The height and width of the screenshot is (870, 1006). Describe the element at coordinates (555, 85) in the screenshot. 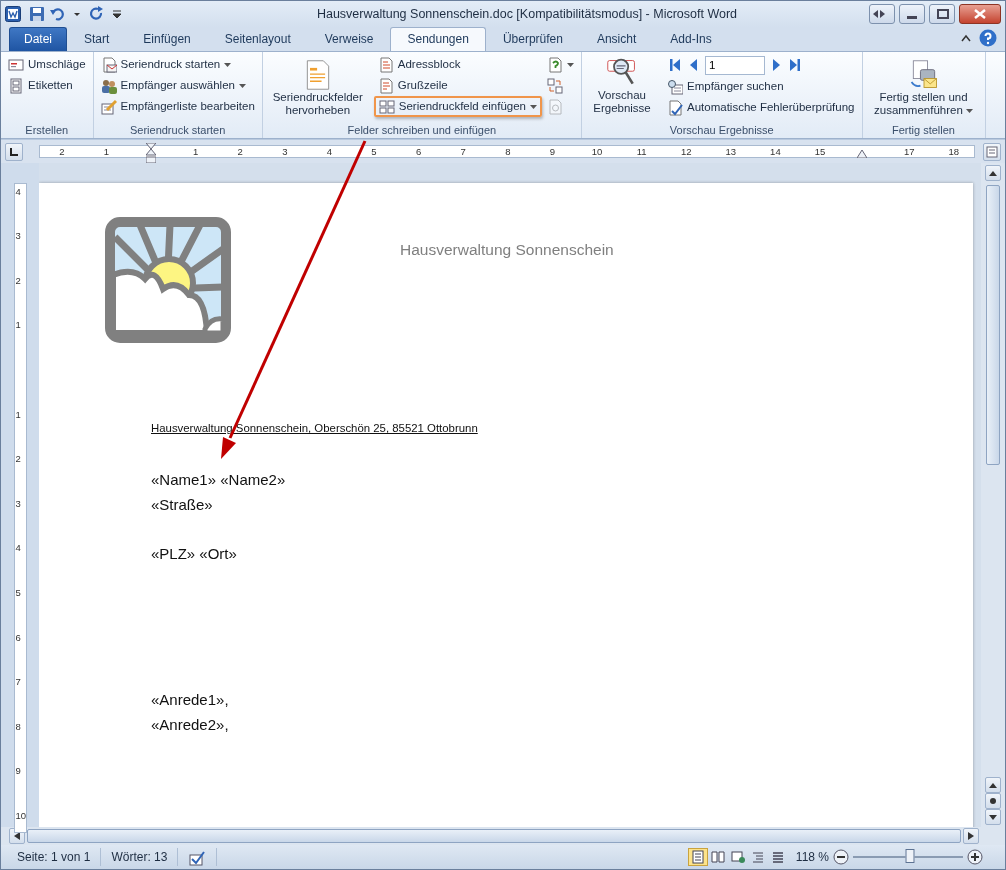

I see `swap-fields-icon` at that location.